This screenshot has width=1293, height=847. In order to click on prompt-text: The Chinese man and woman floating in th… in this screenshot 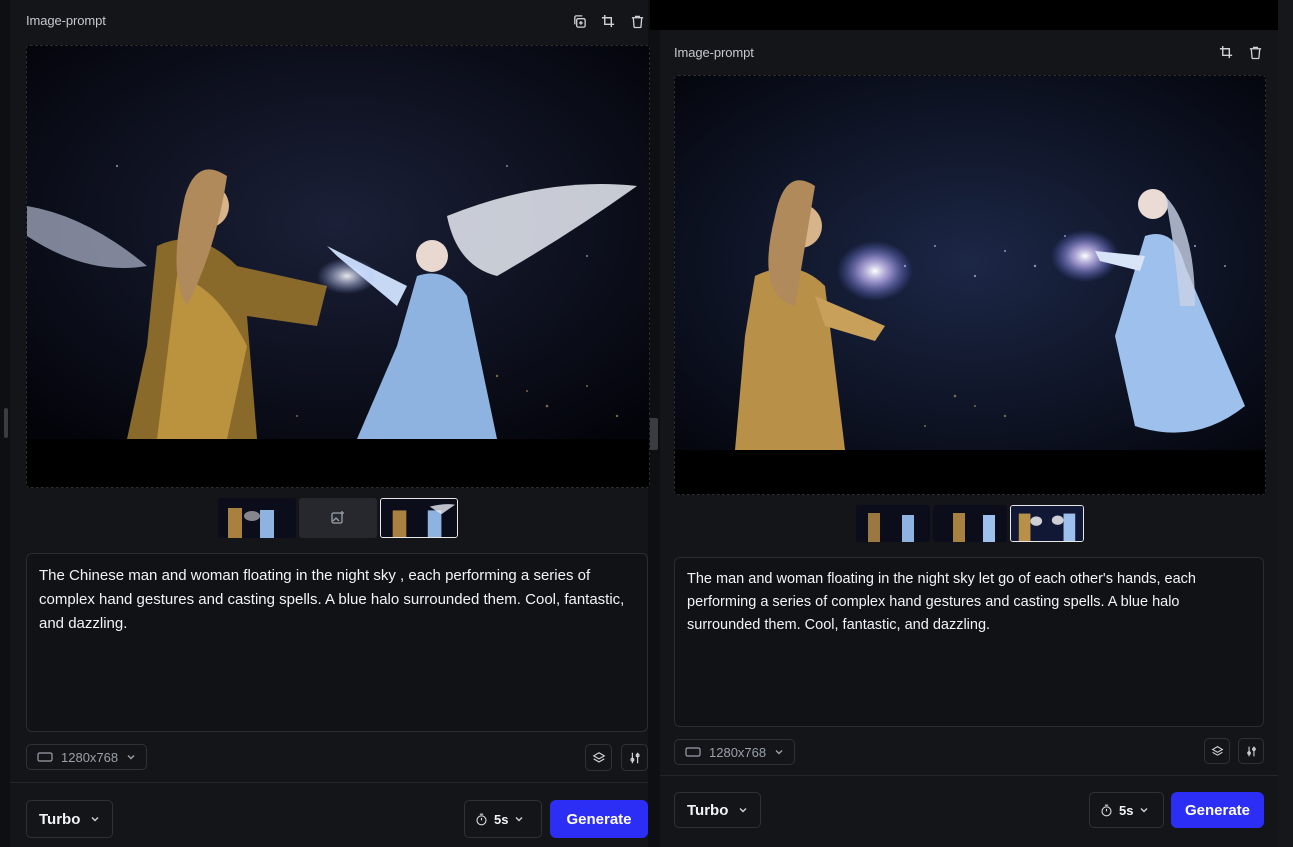, I will do `click(332, 599)`.